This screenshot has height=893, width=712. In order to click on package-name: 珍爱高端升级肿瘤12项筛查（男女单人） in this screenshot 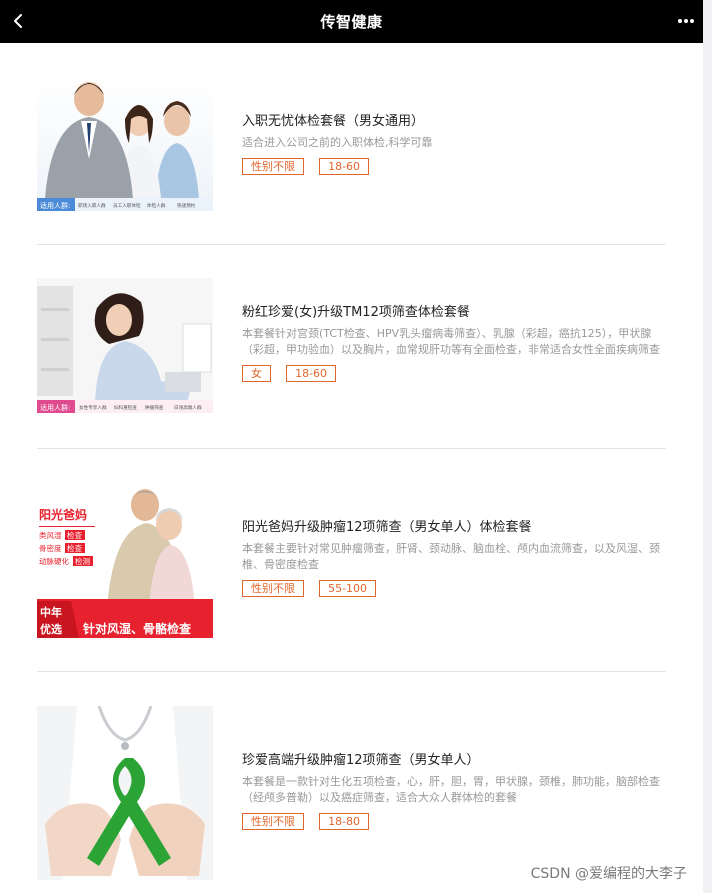, I will do `click(361, 760)`.